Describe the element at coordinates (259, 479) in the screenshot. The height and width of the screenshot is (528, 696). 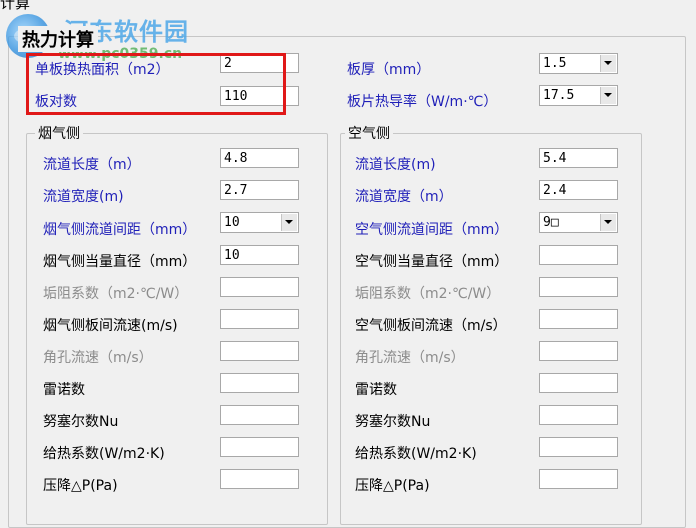
I see `flue-pressure-drop-input` at that location.